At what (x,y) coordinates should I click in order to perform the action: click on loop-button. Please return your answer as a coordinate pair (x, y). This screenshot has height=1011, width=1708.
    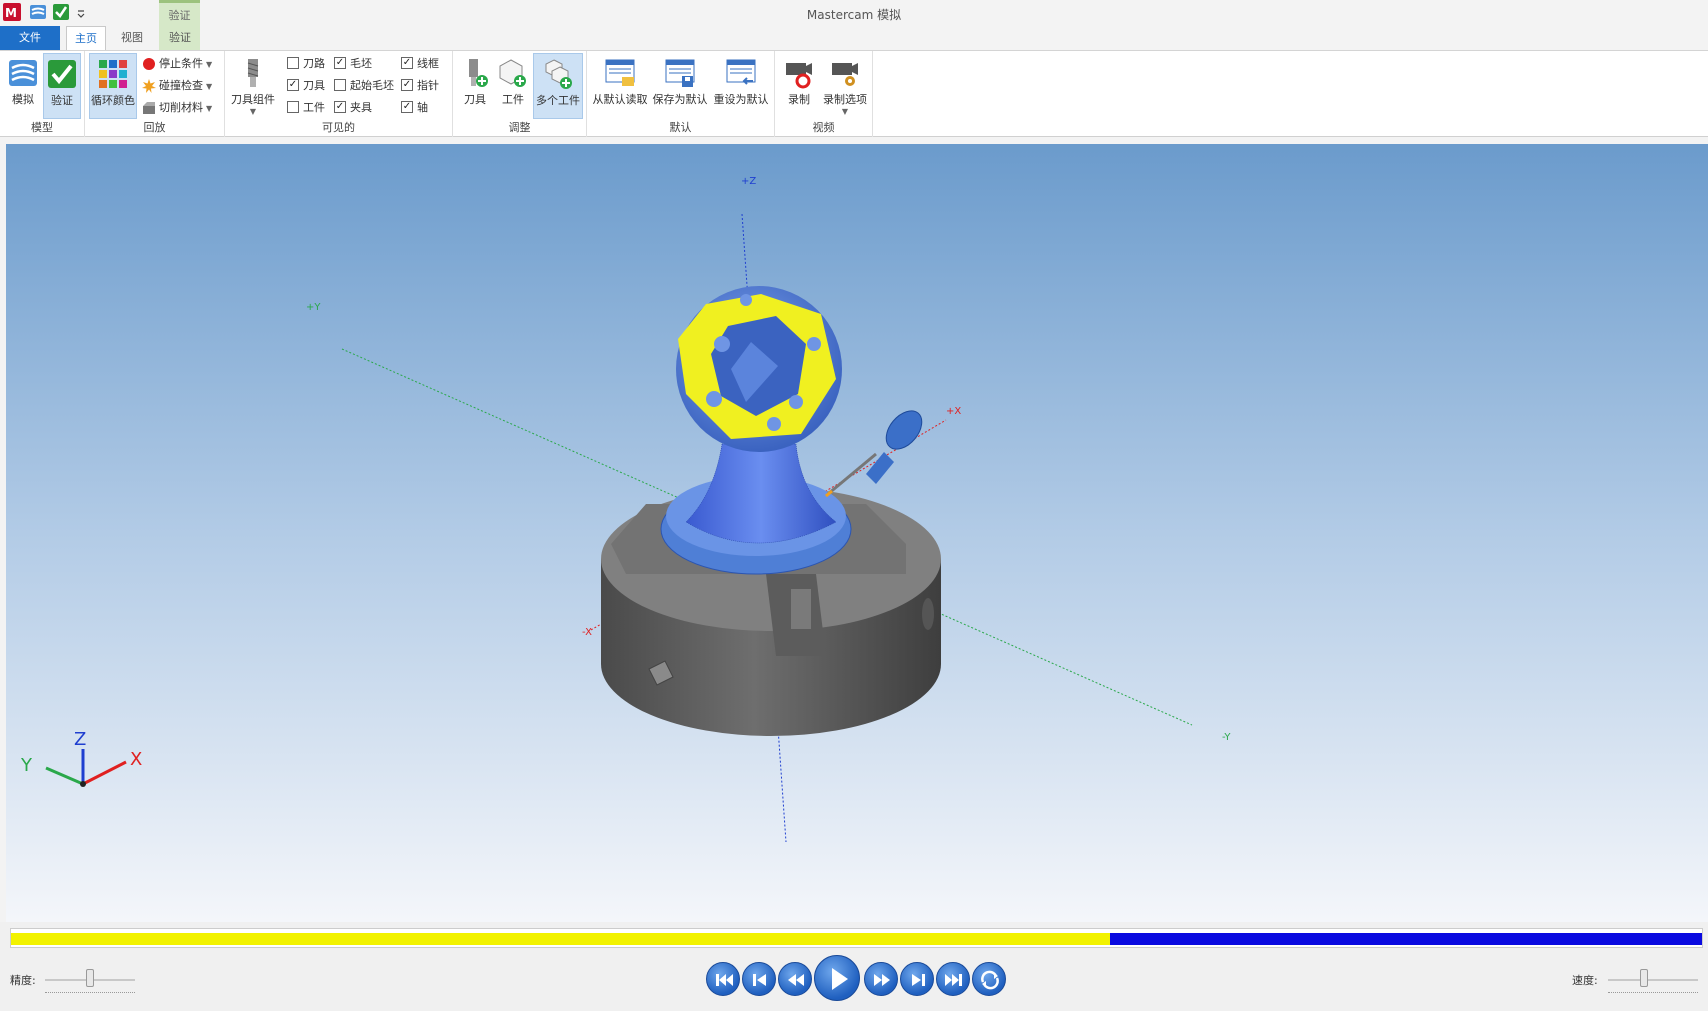
    Looking at the image, I should click on (989, 979).